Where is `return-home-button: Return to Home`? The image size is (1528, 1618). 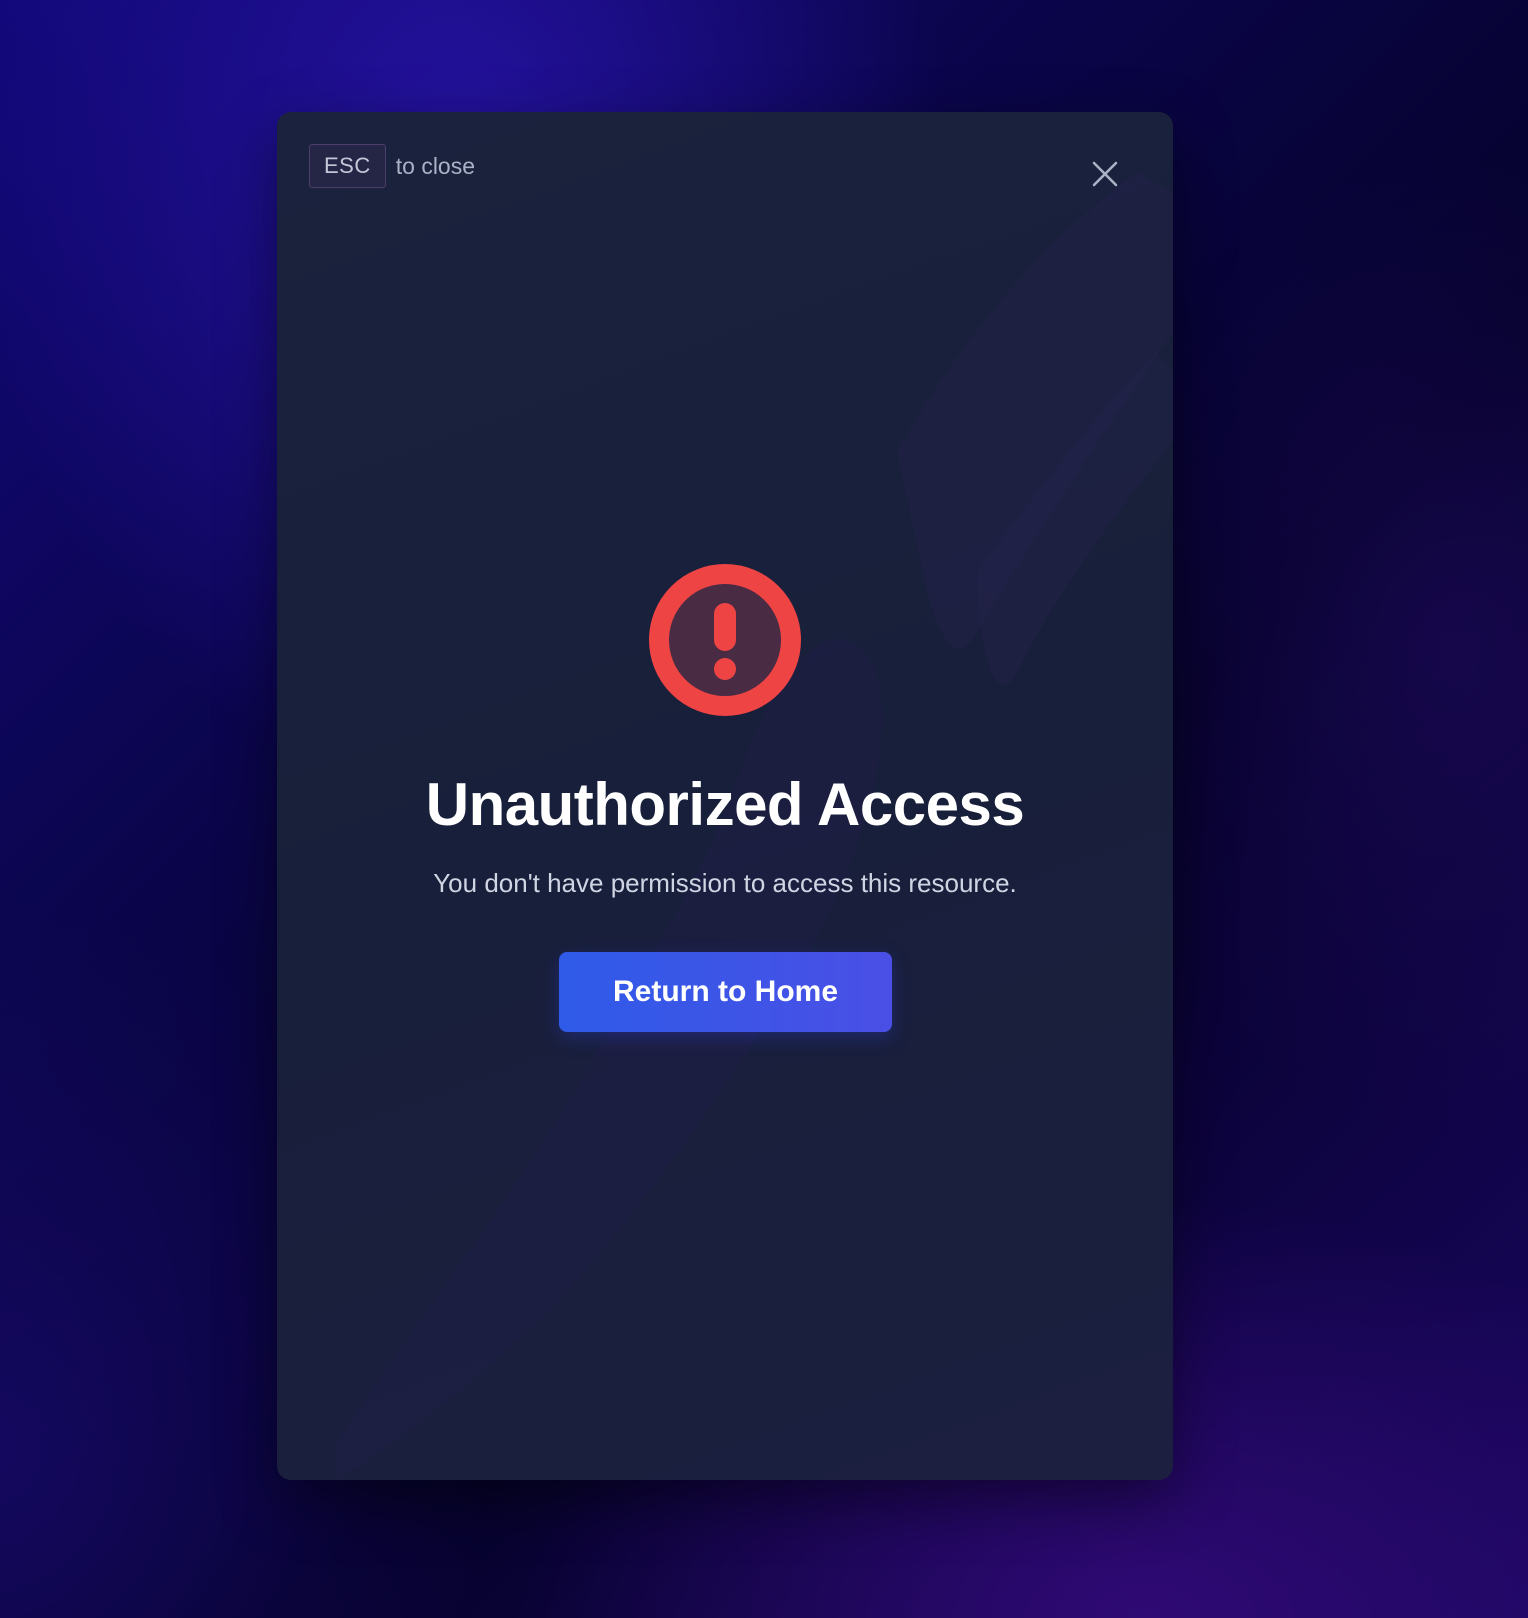
return-home-button: Return to Home is located at coordinates (725, 992).